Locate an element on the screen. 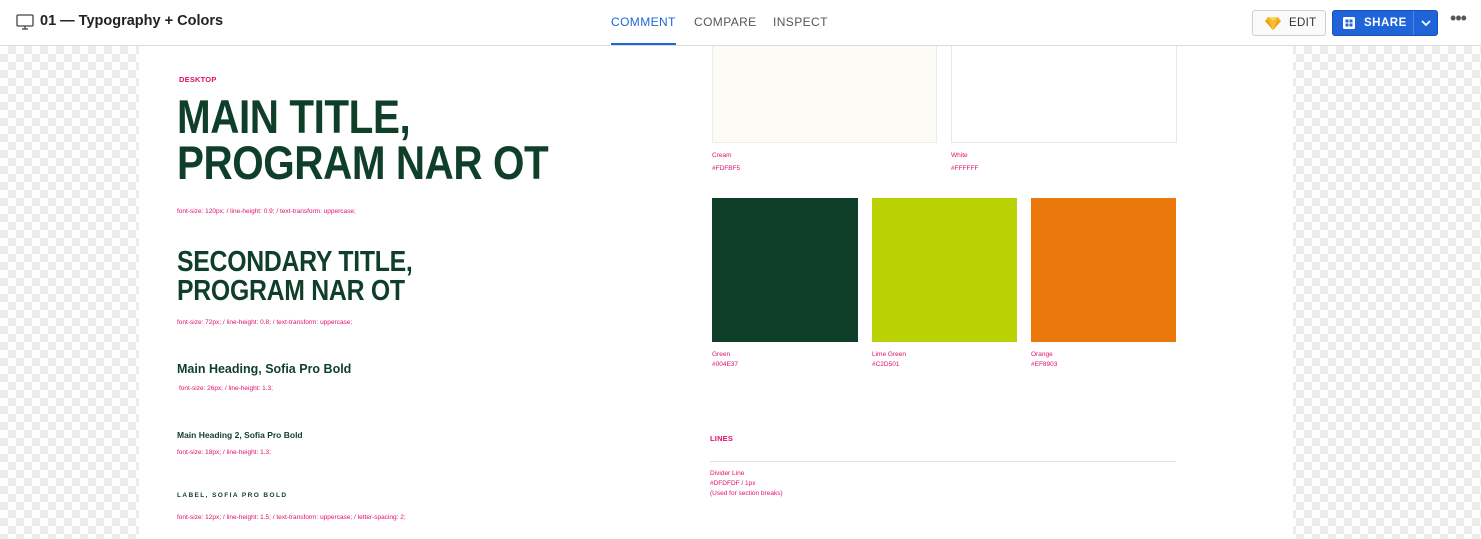 This screenshot has width=1481, height=539. secondary-title-line2: PROGRAM NAR OT is located at coordinates (291, 291).